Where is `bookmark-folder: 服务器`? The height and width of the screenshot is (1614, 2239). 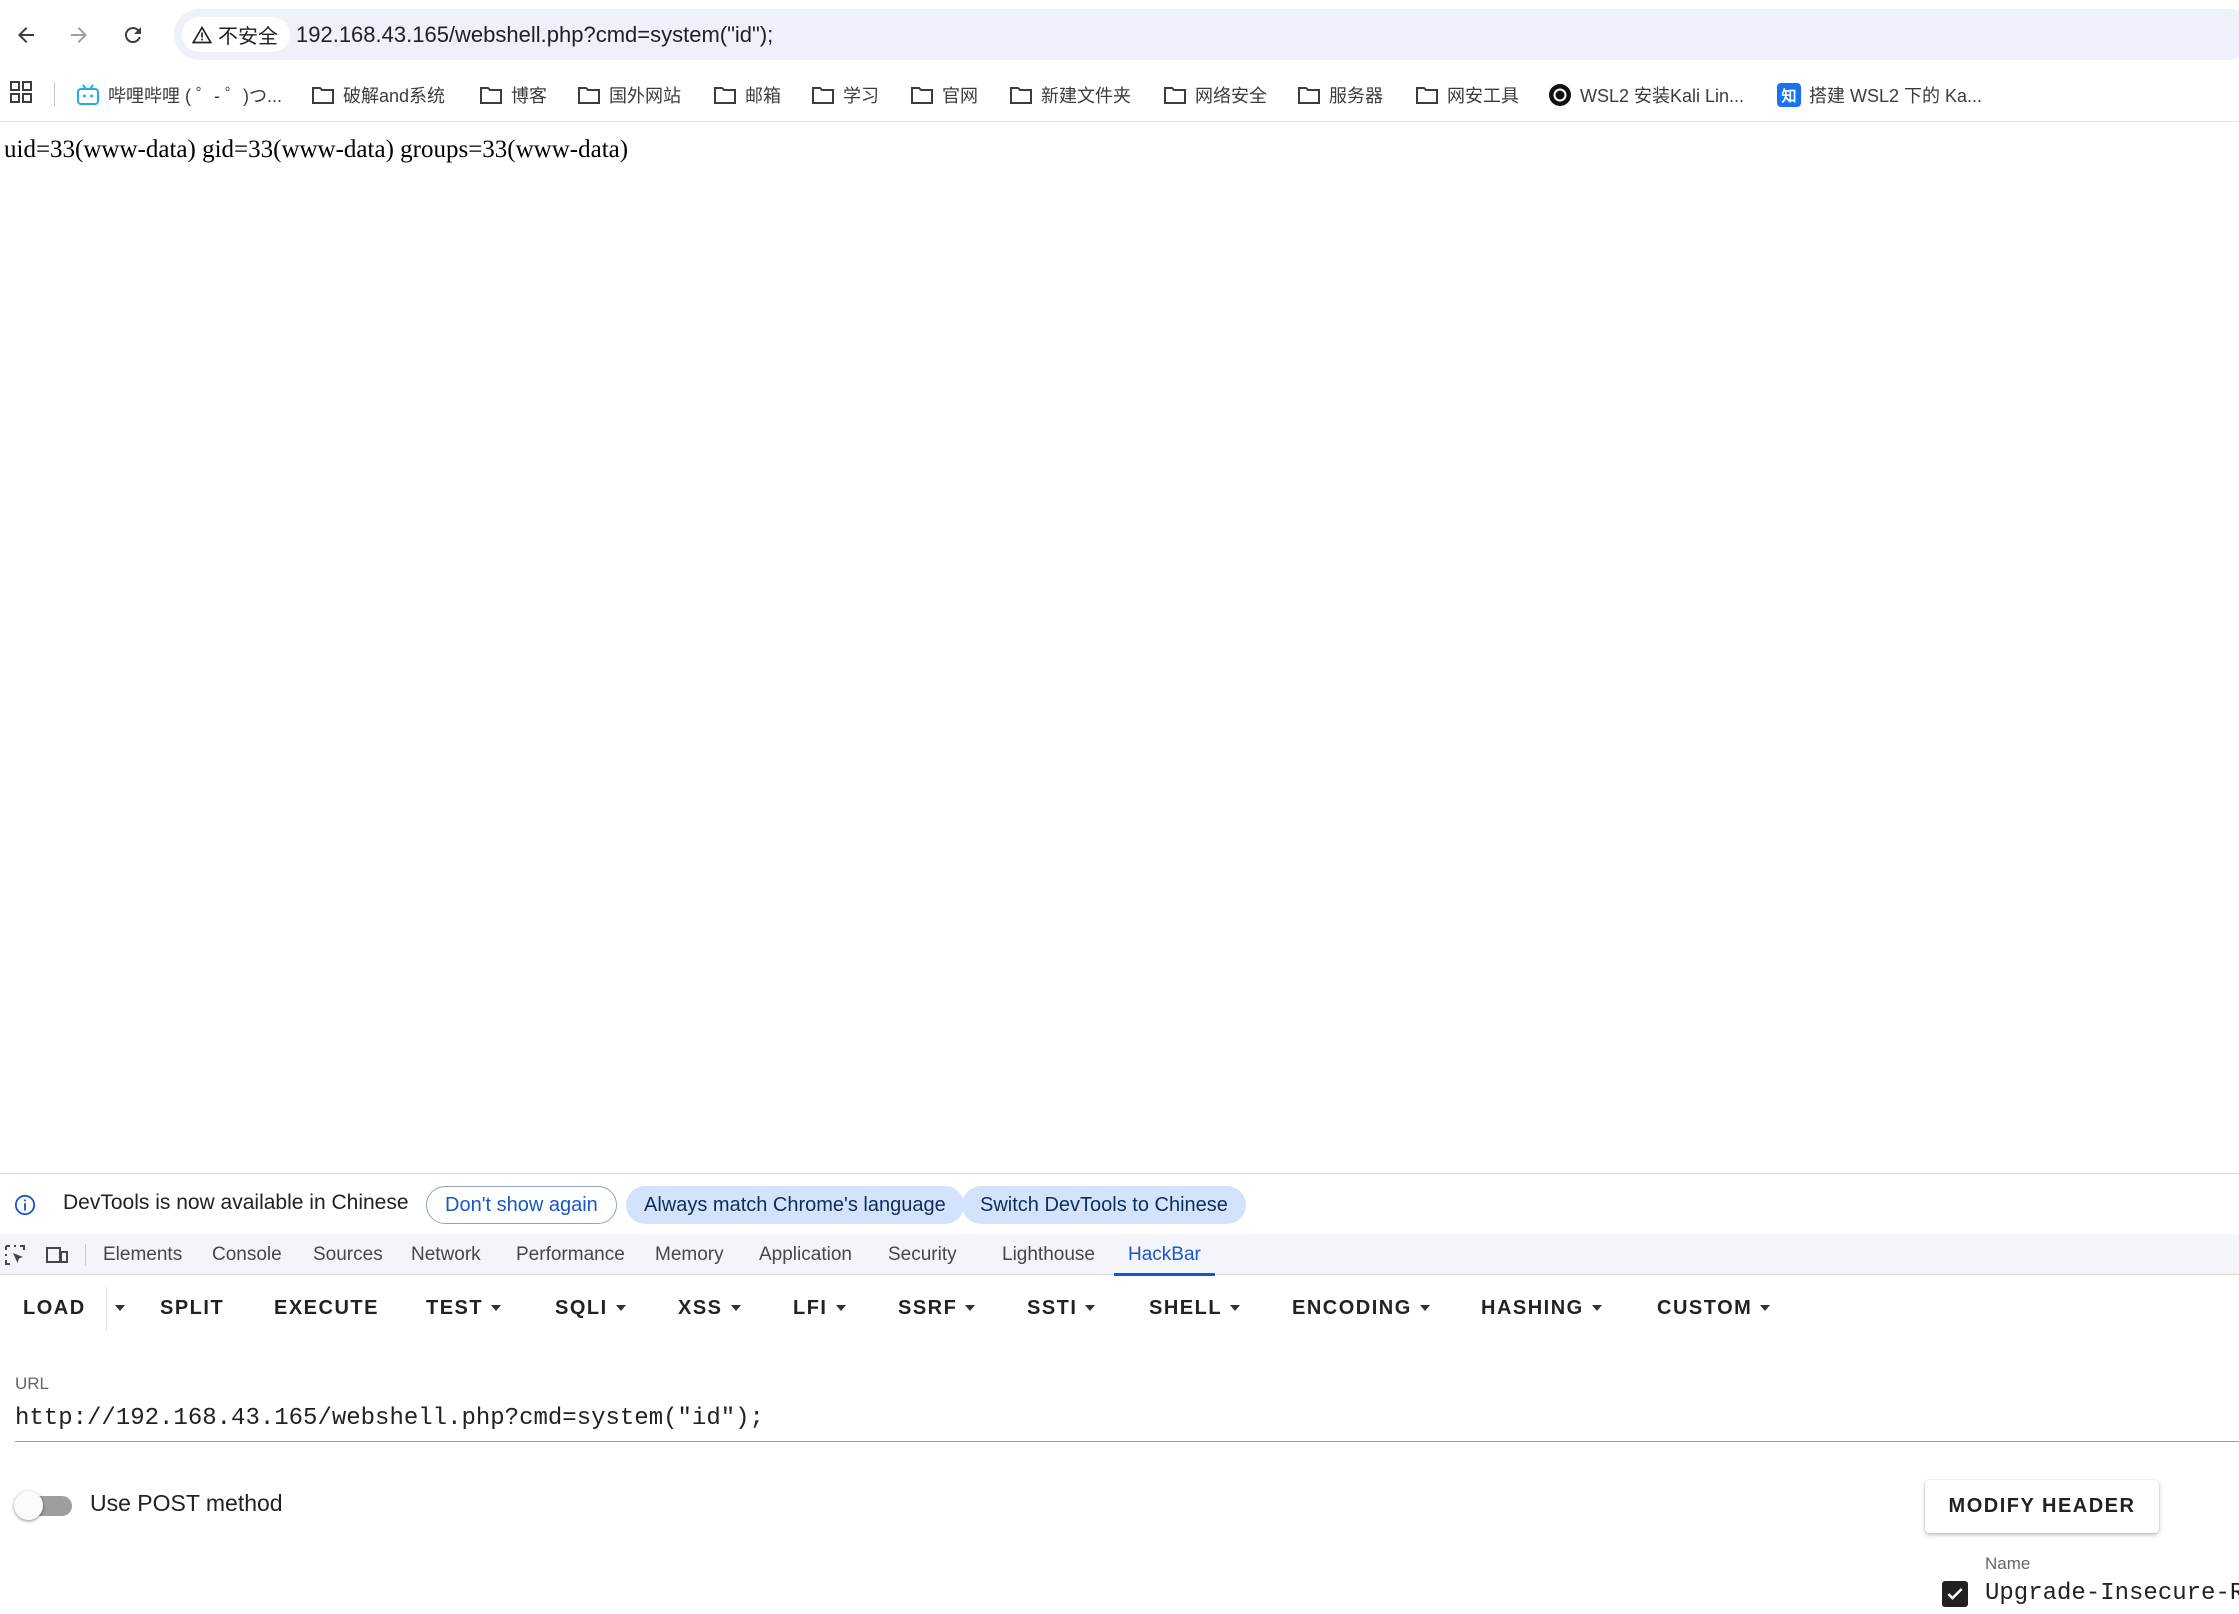
bookmark-folder: 服务器 is located at coordinates (1340, 95).